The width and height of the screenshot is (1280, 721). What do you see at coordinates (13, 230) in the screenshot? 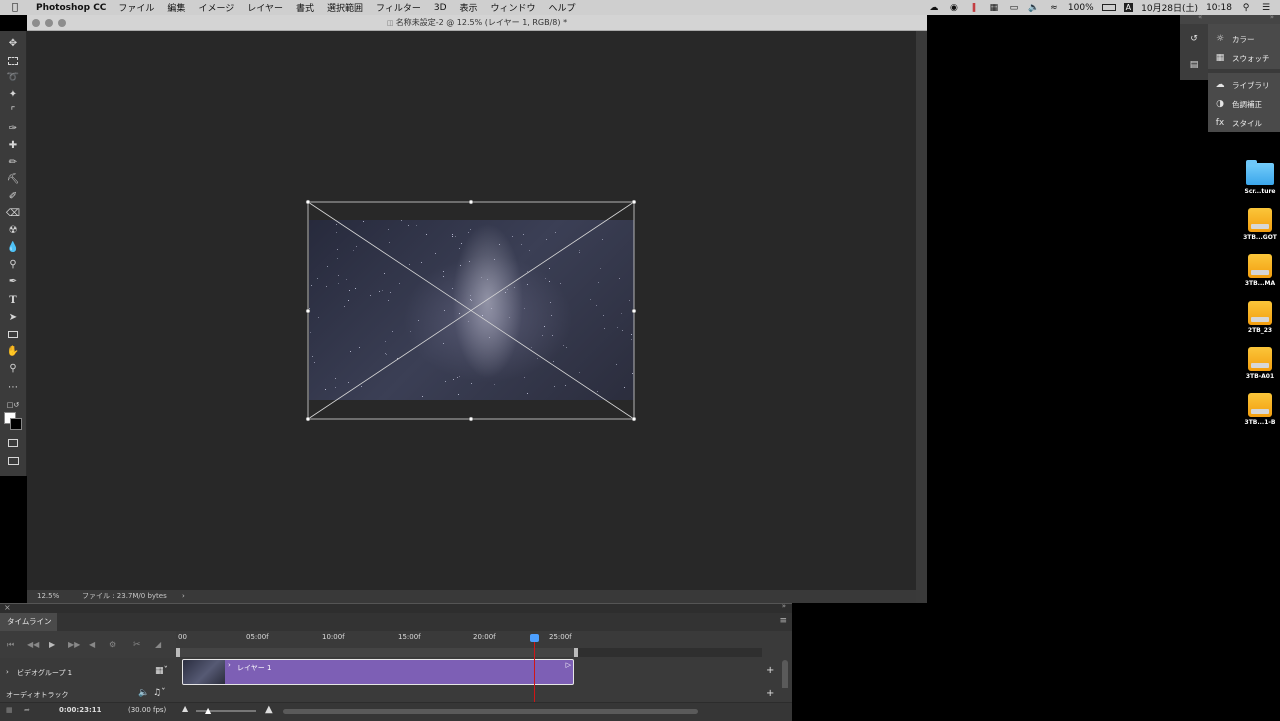
I see `paint-bucket-tool-icon: ☢` at bounding box center [13, 230].